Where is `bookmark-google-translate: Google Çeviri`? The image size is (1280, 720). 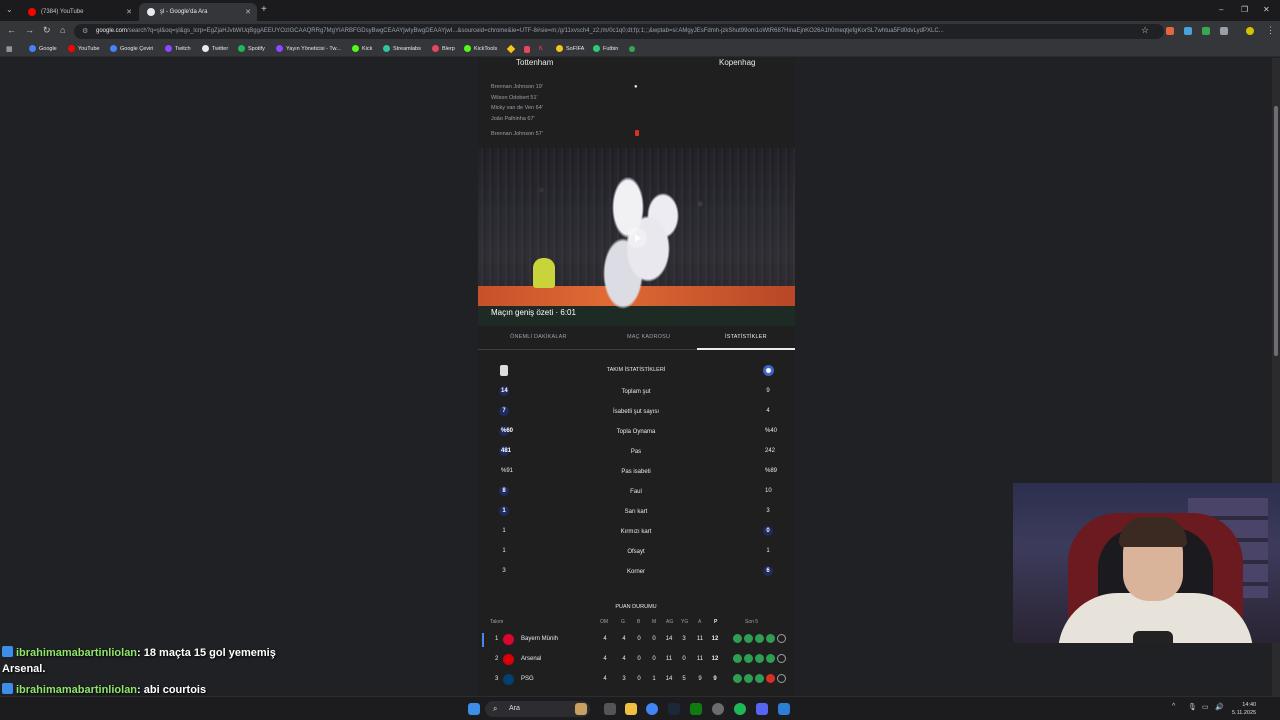
bookmark-google-translate: Google Çeviri is located at coordinates (131, 48).